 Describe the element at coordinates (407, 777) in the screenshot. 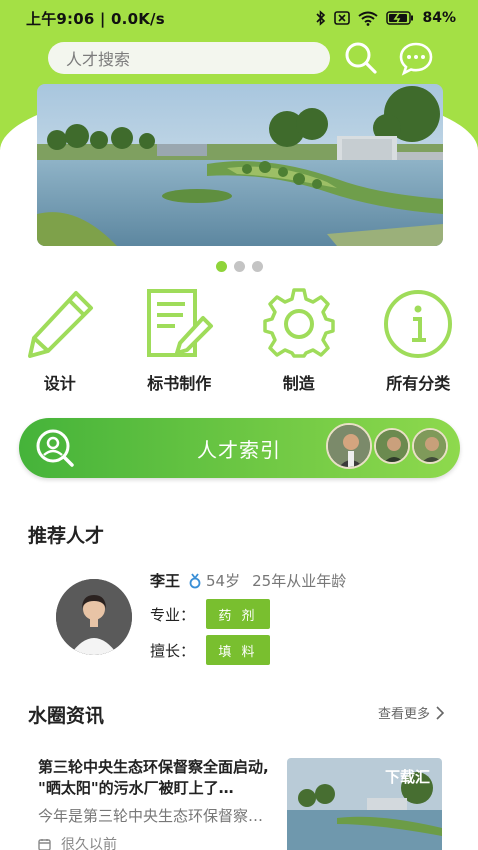

I see `news-image-watermark: 下载汇` at that location.